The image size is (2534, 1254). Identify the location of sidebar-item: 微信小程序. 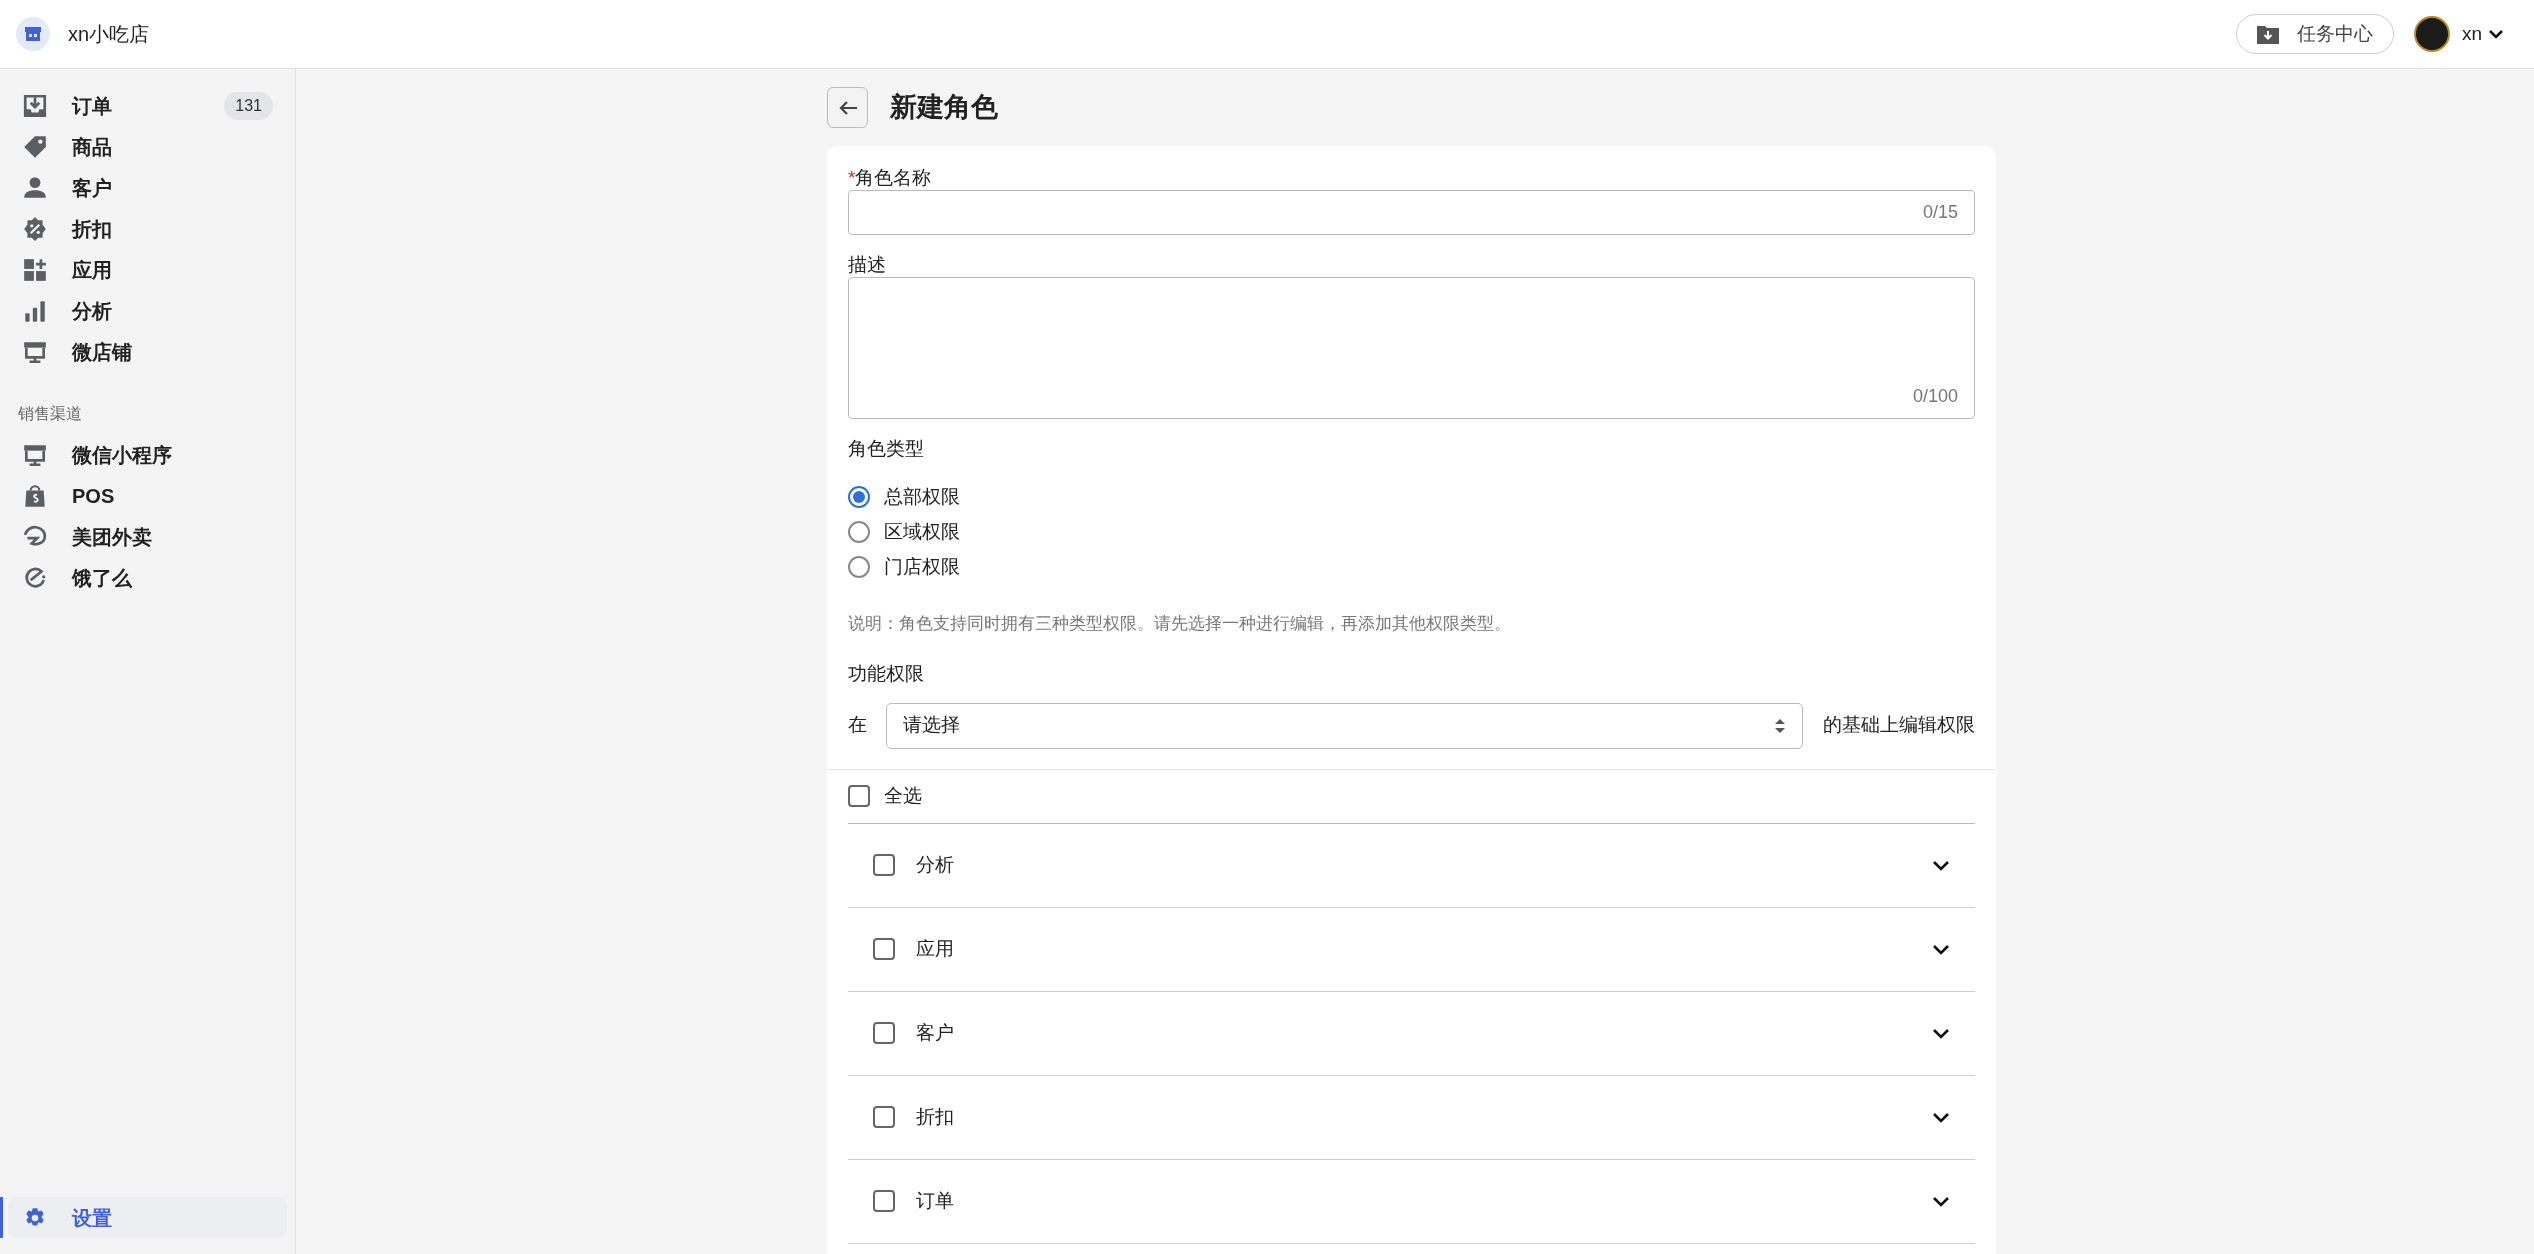
(147, 454).